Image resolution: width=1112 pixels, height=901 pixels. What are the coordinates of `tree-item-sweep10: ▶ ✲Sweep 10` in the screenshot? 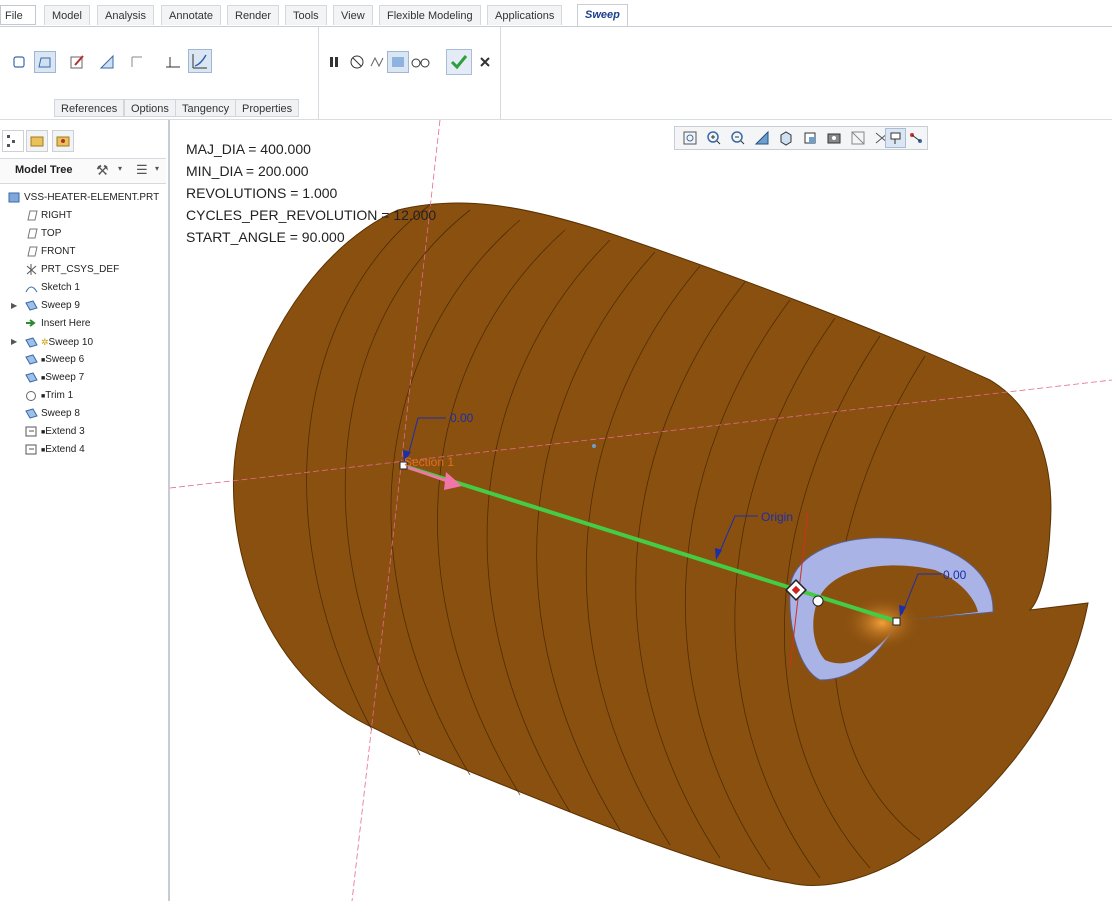 It's located at (52, 342).